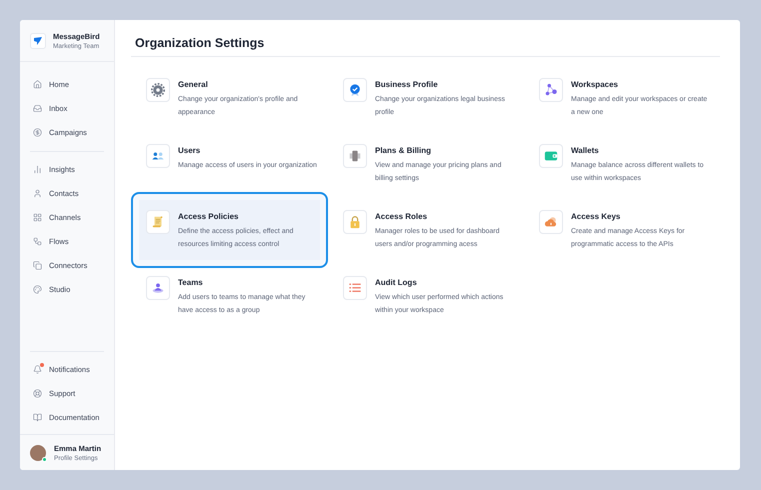  What do you see at coordinates (401, 216) in the screenshot?
I see `card-title: Access Roles` at bounding box center [401, 216].